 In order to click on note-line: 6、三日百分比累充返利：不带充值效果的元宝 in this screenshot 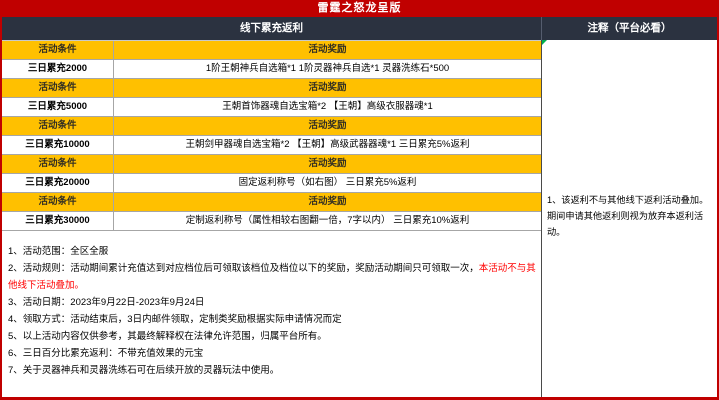, I will do `click(272, 353)`.